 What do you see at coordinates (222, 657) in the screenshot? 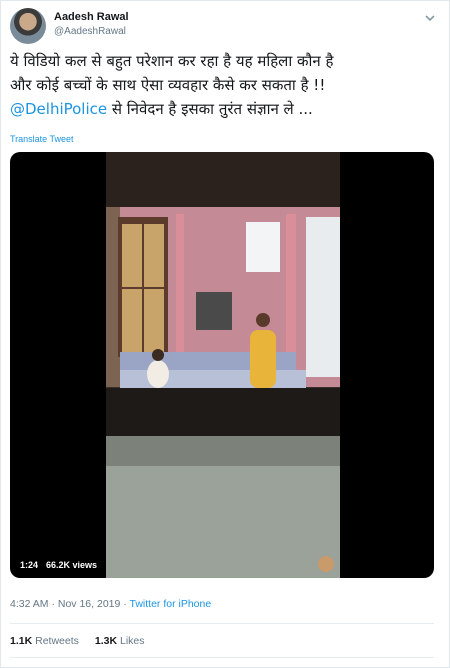
I see `divider-bottom` at bounding box center [222, 657].